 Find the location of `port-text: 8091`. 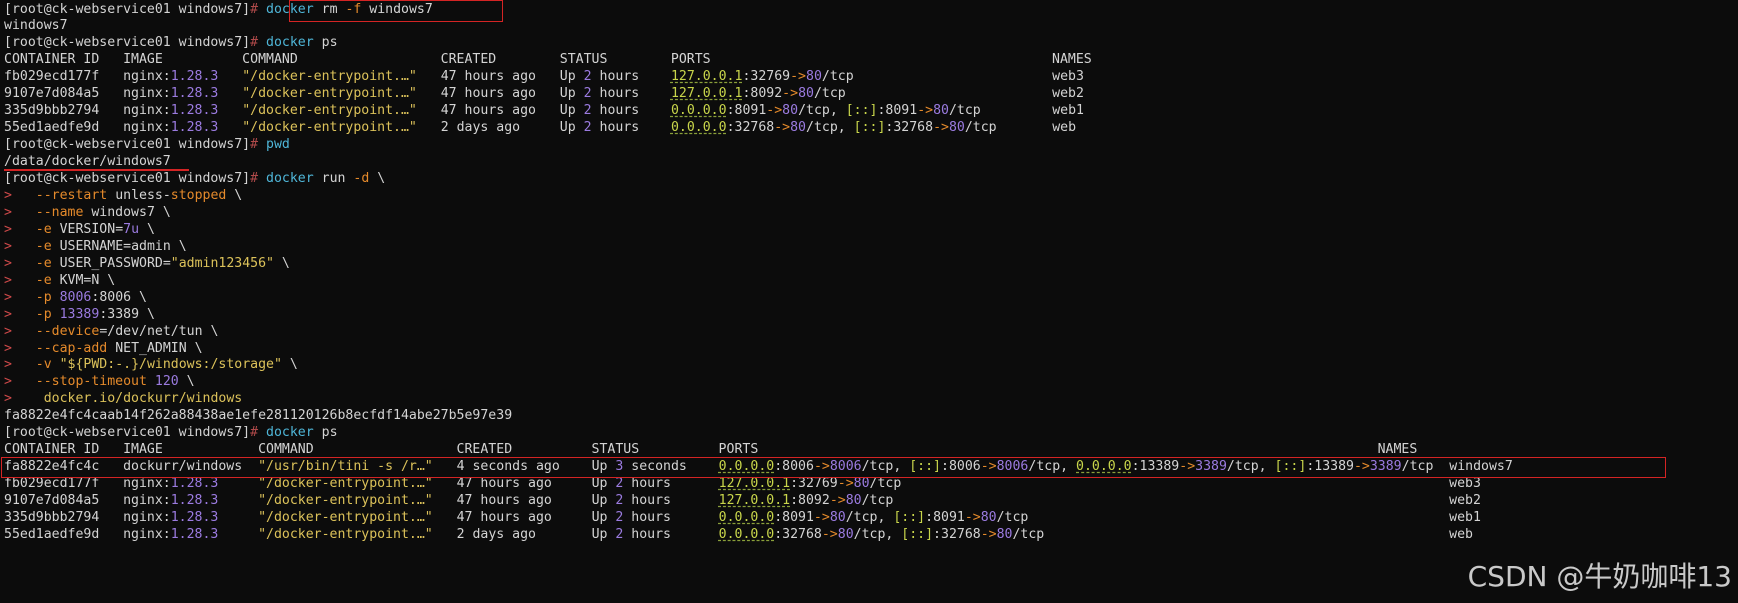

port-text: 8091 is located at coordinates (798, 517).